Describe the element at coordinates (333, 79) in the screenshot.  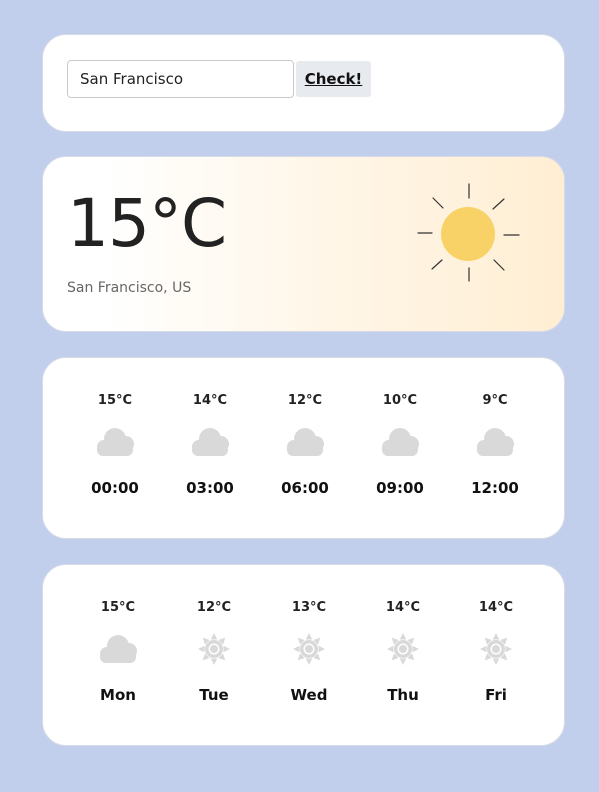
I see `check-button: Check!` at that location.